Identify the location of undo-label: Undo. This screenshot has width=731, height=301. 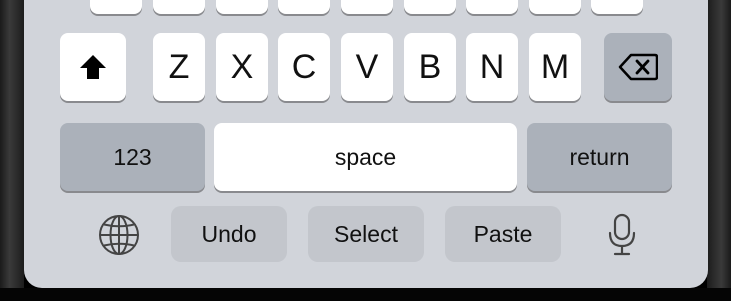
(229, 233).